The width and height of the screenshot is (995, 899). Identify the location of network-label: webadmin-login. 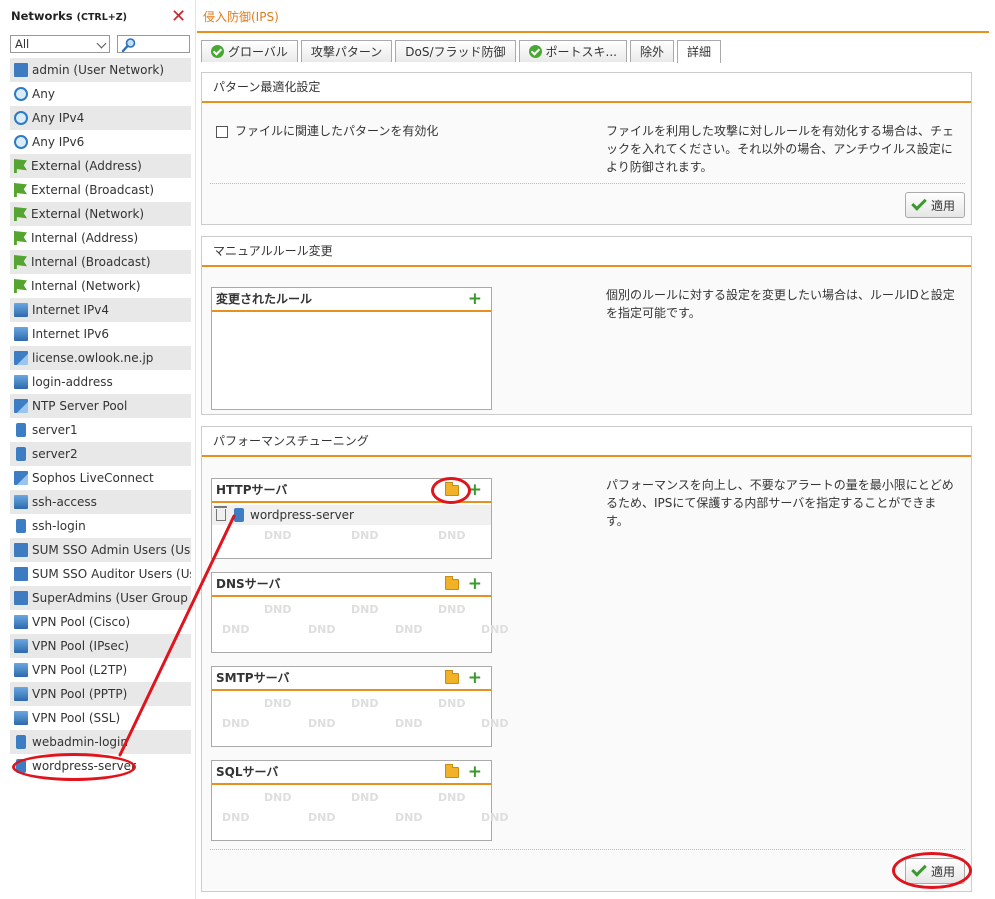
(80, 742).